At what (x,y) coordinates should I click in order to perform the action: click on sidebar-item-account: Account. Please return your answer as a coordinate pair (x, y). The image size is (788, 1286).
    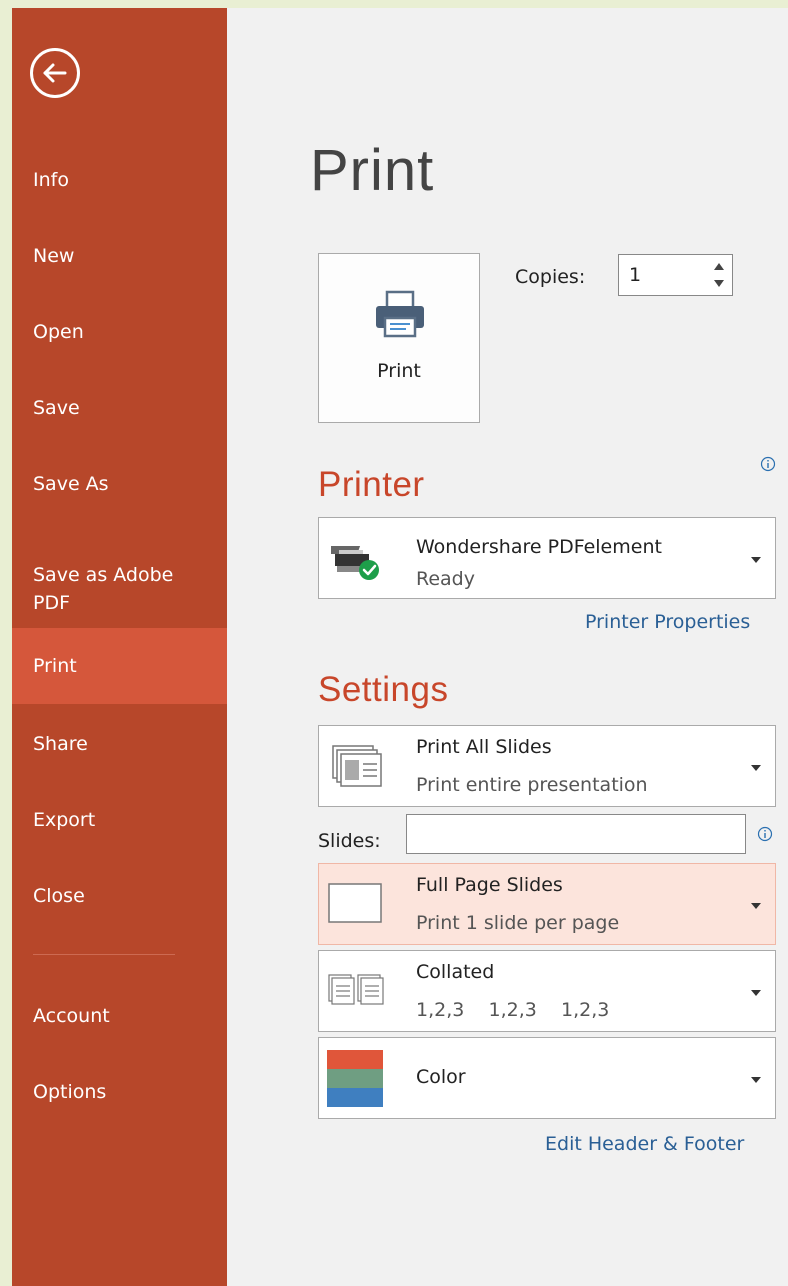
    Looking at the image, I should click on (119, 1016).